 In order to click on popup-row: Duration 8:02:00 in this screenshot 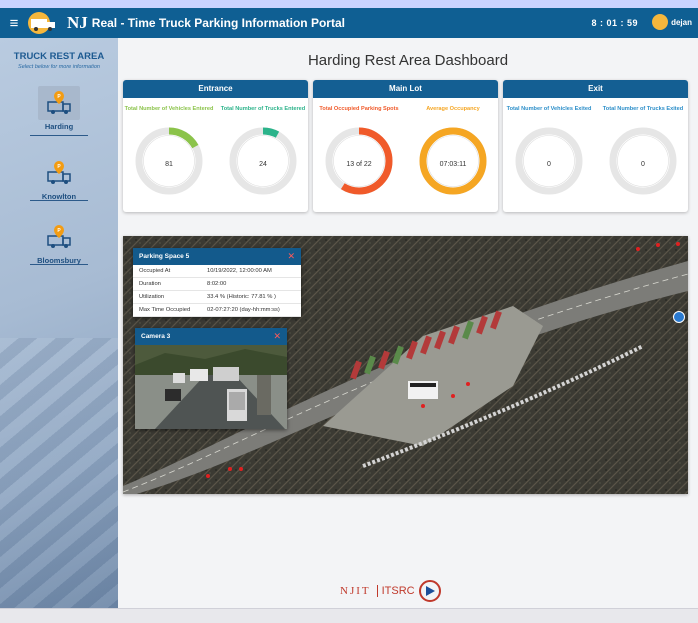, I will do `click(217, 284)`.